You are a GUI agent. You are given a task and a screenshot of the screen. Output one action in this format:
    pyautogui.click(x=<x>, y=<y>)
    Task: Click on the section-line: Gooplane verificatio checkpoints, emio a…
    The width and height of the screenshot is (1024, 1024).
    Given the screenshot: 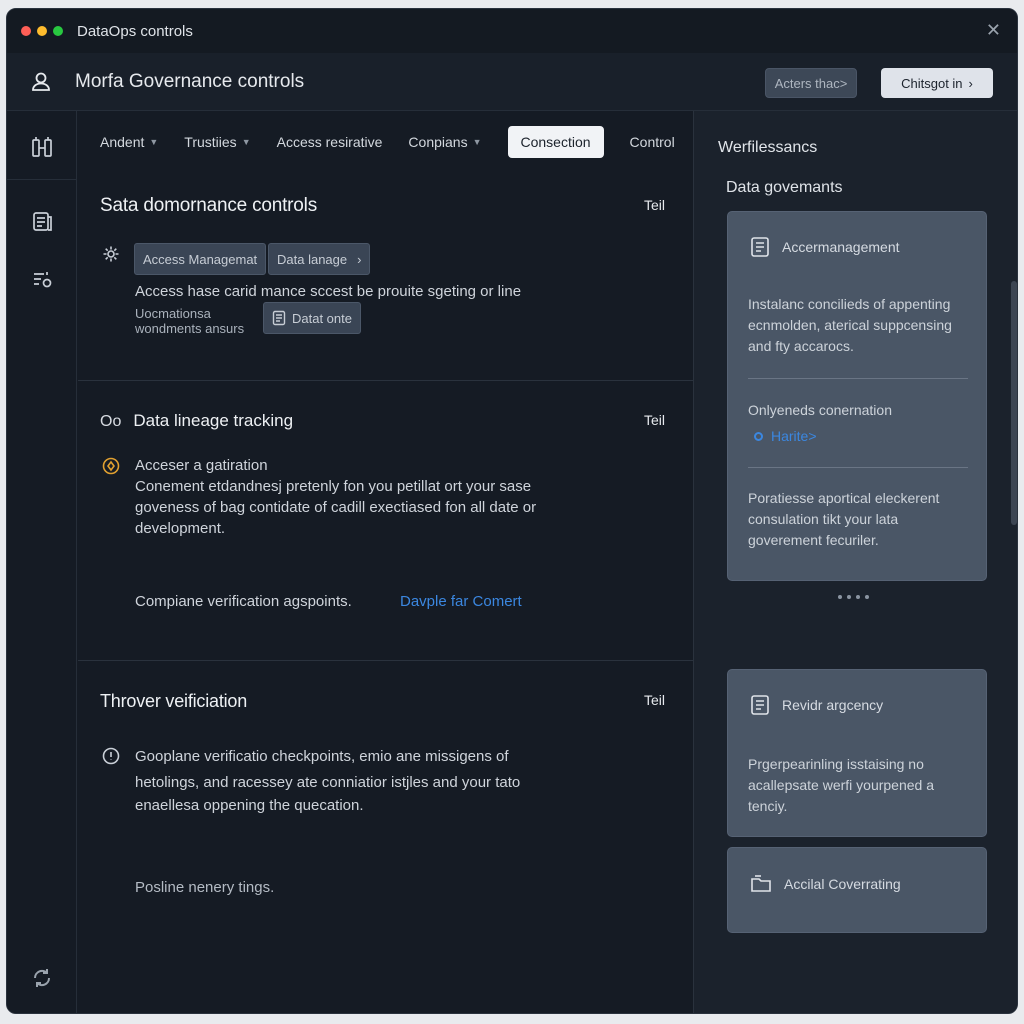 What is the action you would take?
    pyautogui.click(x=322, y=756)
    